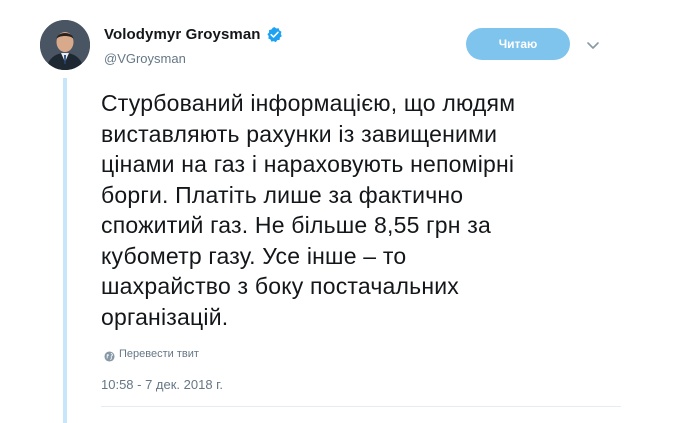 The height and width of the screenshot is (423, 692). I want to click on chevron-down-icon, so click(593, 43).